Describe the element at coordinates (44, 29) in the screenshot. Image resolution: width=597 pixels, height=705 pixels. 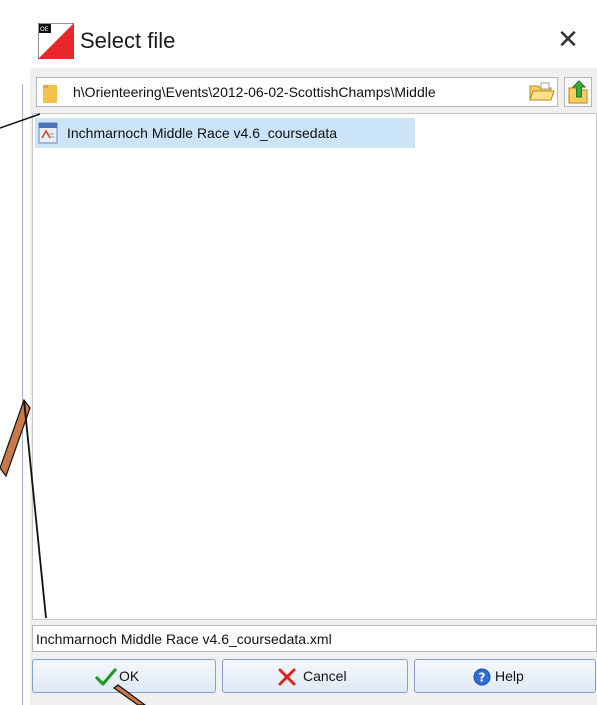
I see `svg-text: OE` at that location.